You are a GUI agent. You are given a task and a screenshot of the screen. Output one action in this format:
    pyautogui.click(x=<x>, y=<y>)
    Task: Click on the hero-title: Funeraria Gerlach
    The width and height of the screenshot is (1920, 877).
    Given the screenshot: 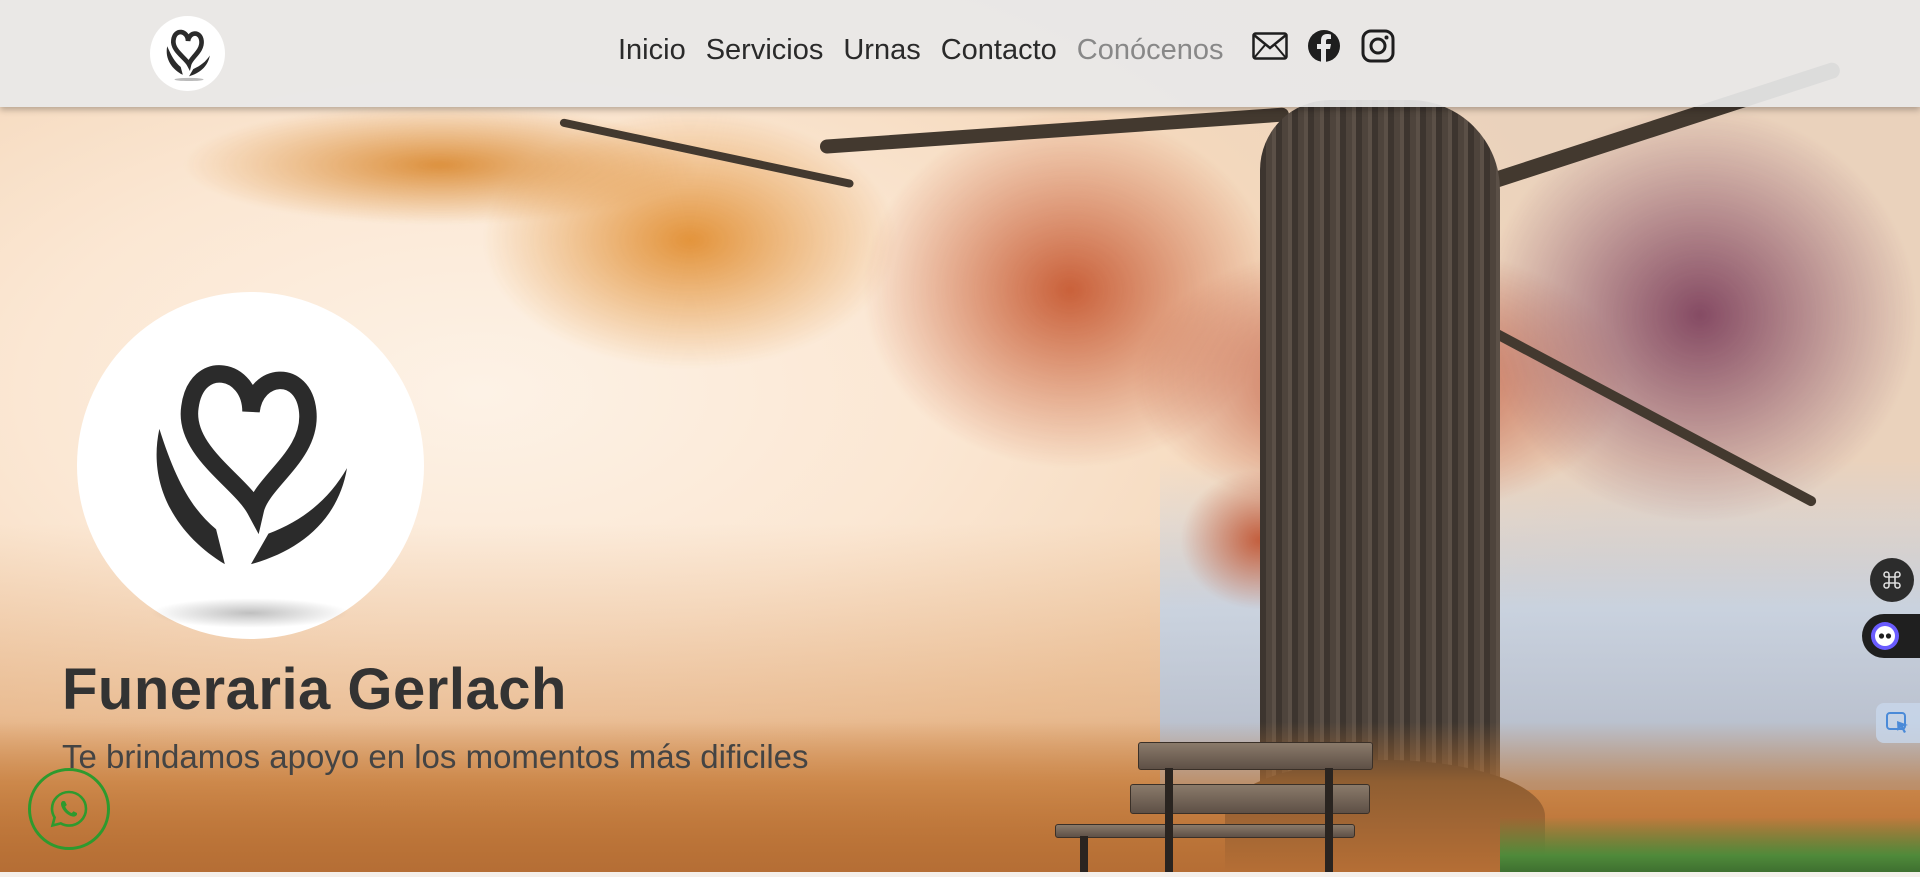 What is the action you would take?
    pyautogui.click(x=314, y=689)
    